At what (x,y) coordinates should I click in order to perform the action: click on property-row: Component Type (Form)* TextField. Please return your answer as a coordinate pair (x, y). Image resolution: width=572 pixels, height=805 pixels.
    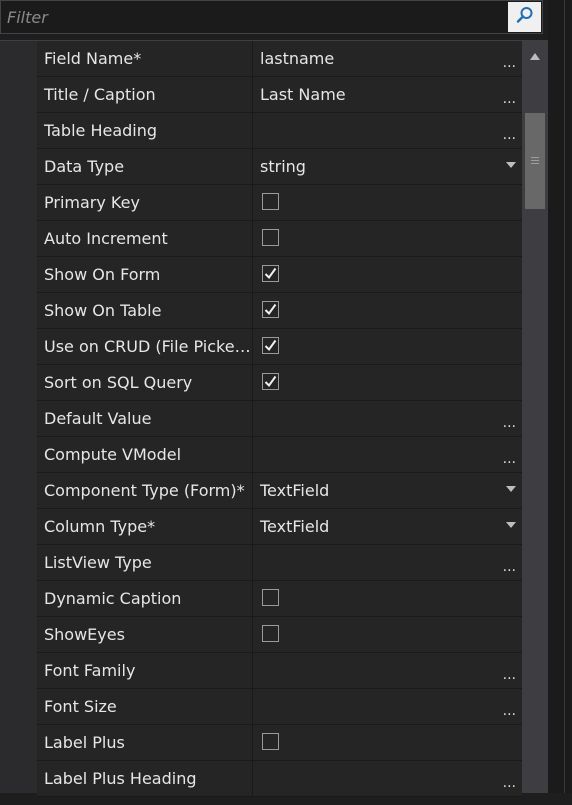
    Looking at the image, I should click on (279, 491).